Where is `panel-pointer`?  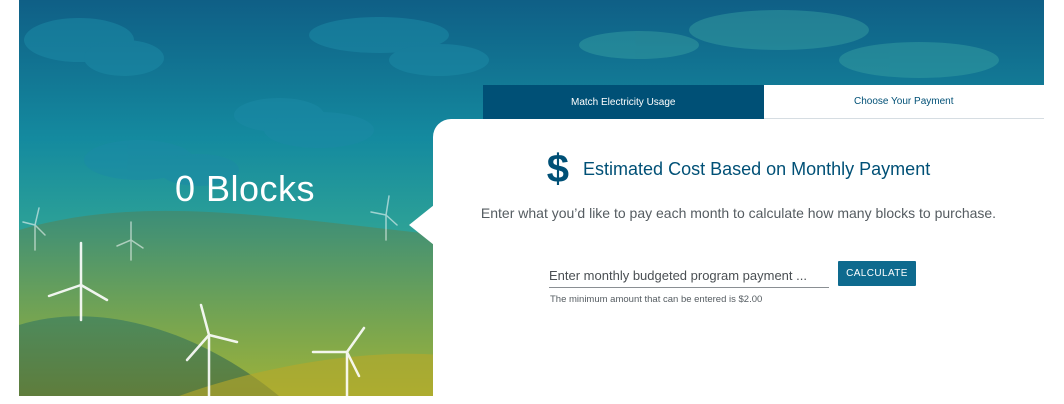
panel-pointer is located at coordinates (421, 225).